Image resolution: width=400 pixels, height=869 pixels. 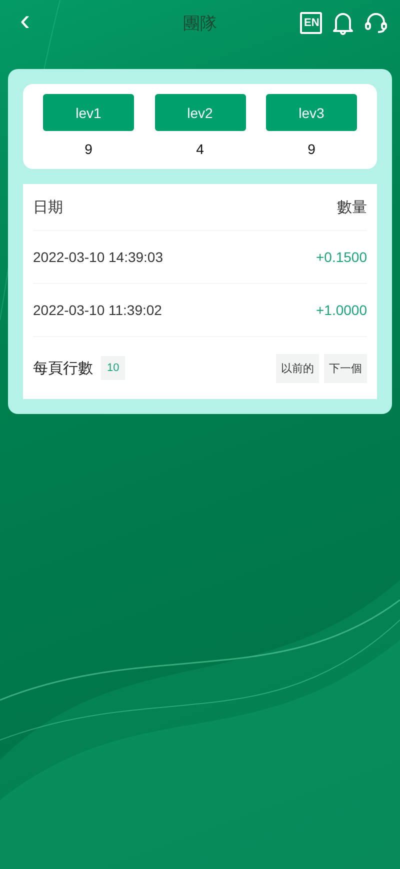 I want to click on language-button: EN, so click(x=311, y=23).